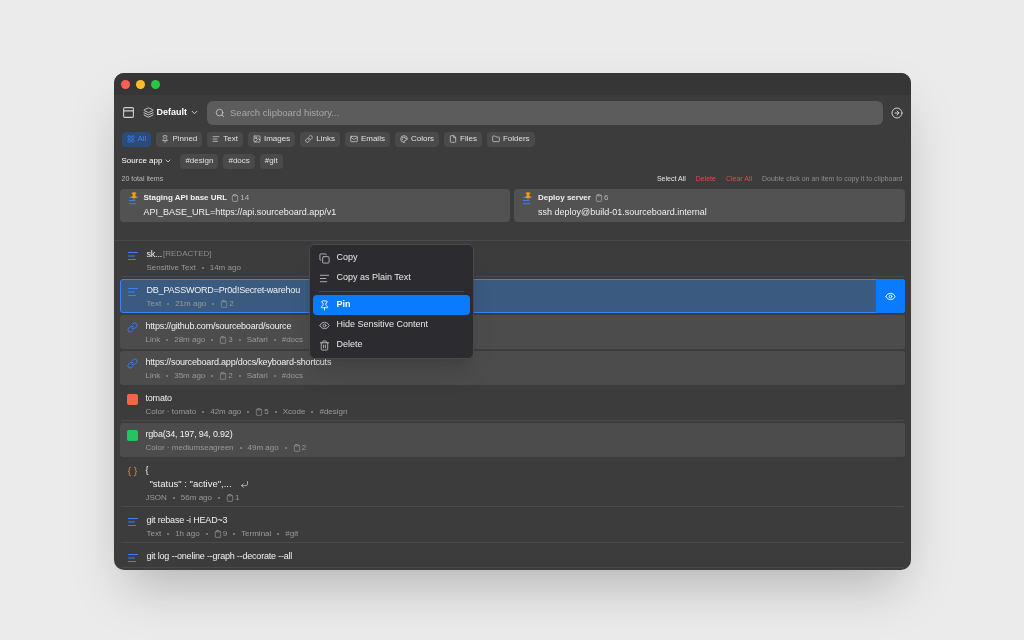  Describe the element at coordinates (128, 112) in the screenshot. I see `window-icon` at that location.